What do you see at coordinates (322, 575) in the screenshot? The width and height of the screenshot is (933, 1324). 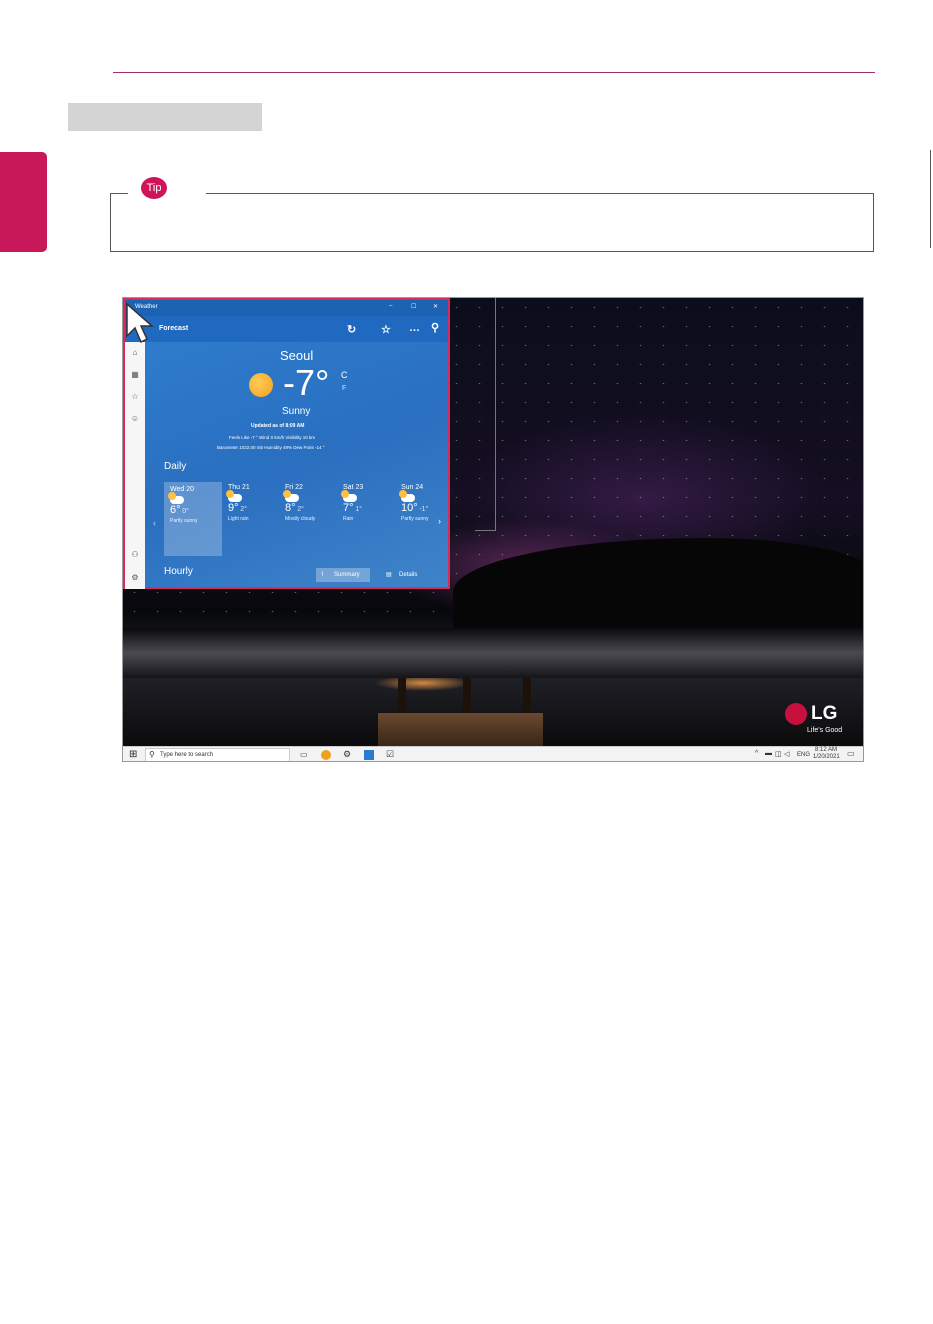 I see `chart-icon: ⌇` at bounding box center [322, 575].